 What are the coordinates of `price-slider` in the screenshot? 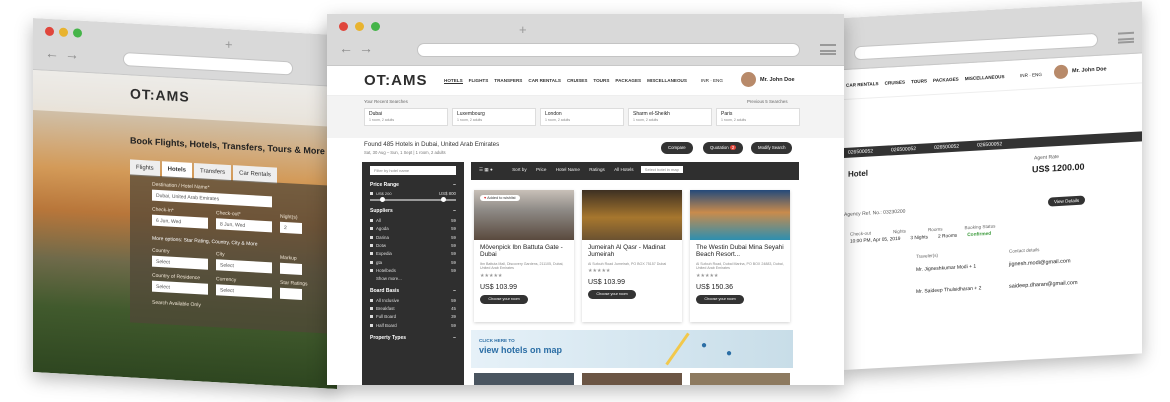 It's located at (413, 200).